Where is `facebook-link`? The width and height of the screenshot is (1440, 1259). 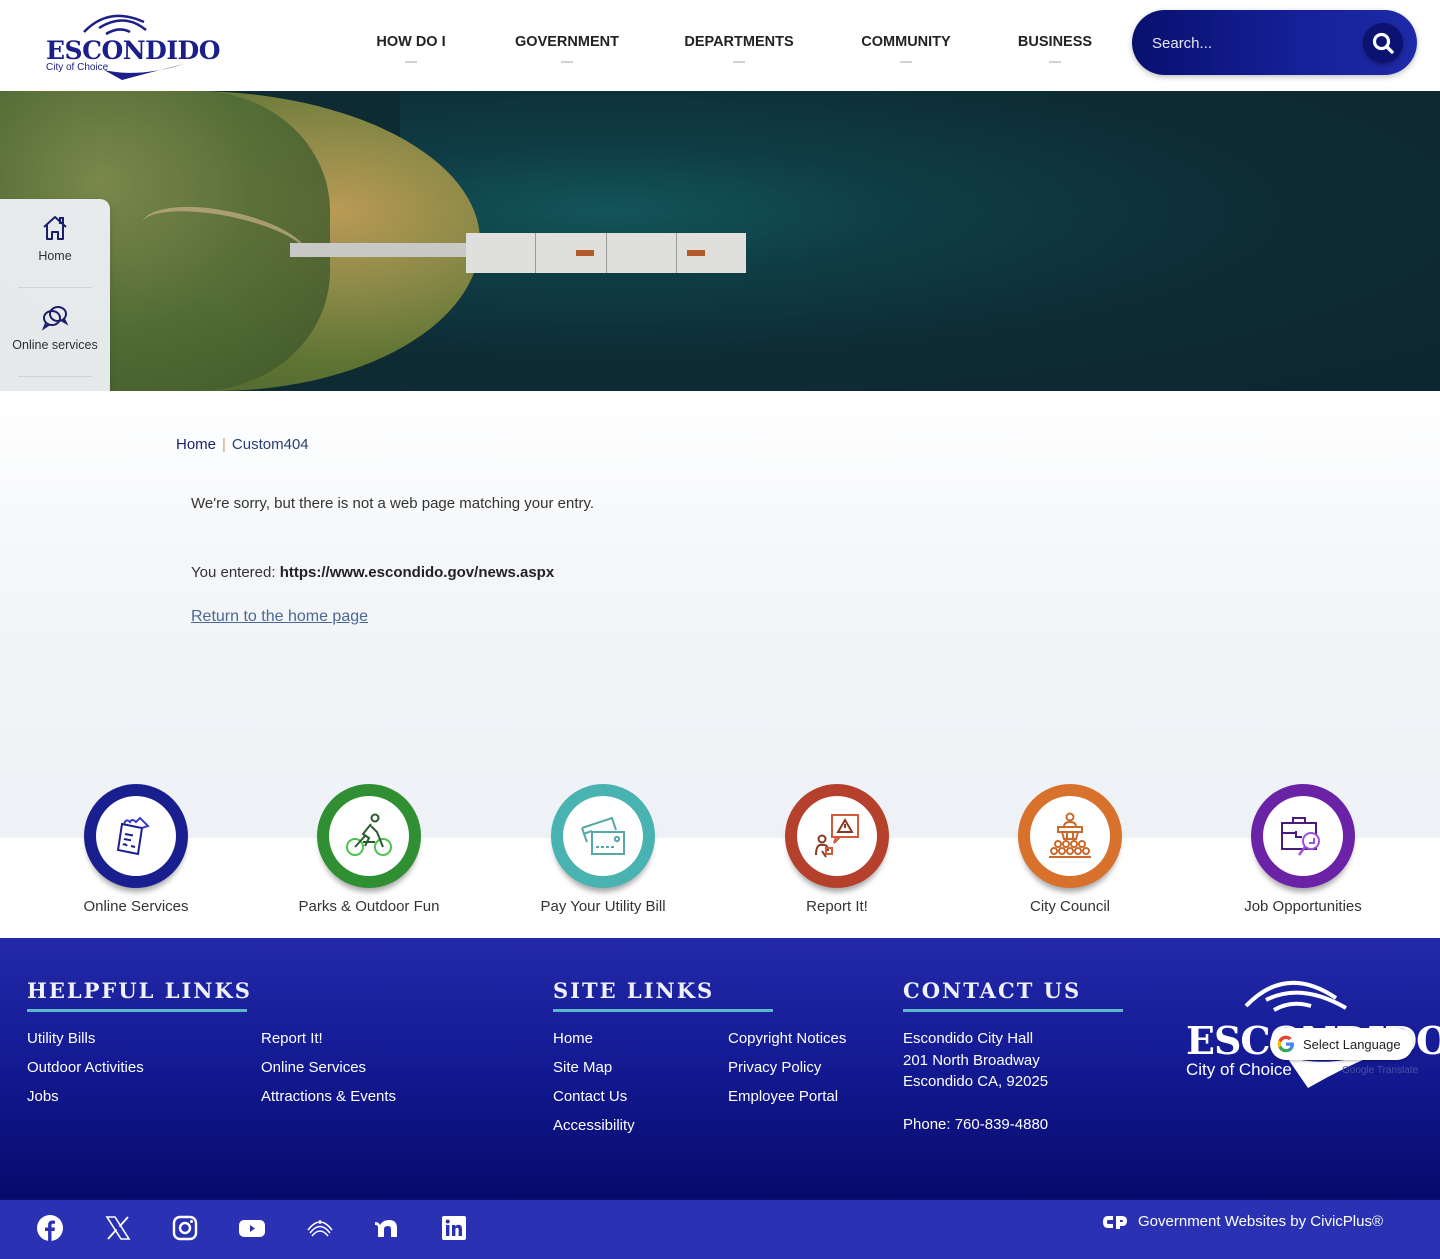
facebook-link is located at coordinates (50, 1228).